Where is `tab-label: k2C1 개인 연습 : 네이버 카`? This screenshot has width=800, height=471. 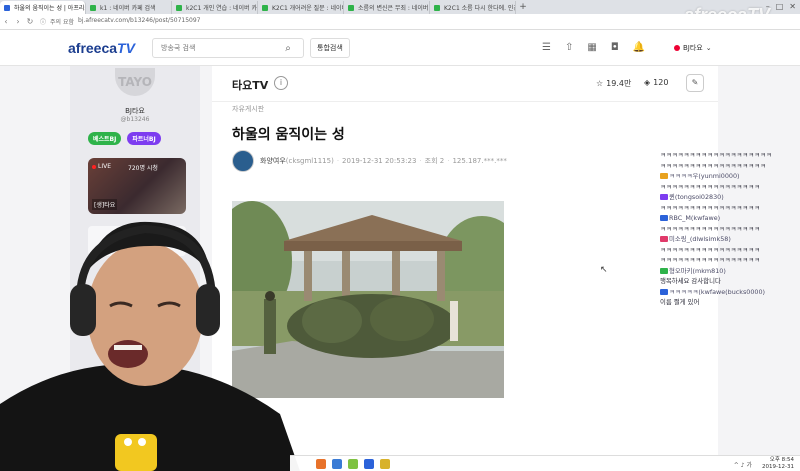
tab-label: k2C1 개인 연습 : 네이버 카 is located at coordinates (222, 8).